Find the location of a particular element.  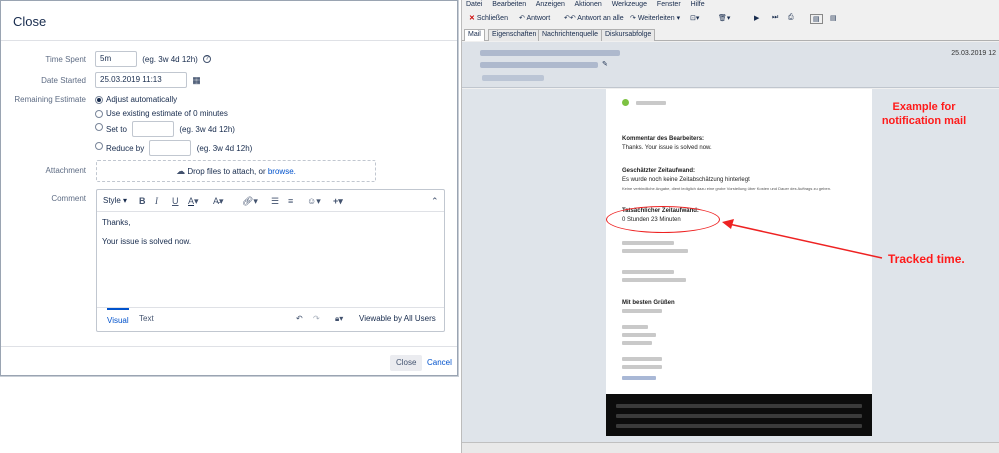

menu-aktionen: Aktionen is located at coordinates (587, 4).